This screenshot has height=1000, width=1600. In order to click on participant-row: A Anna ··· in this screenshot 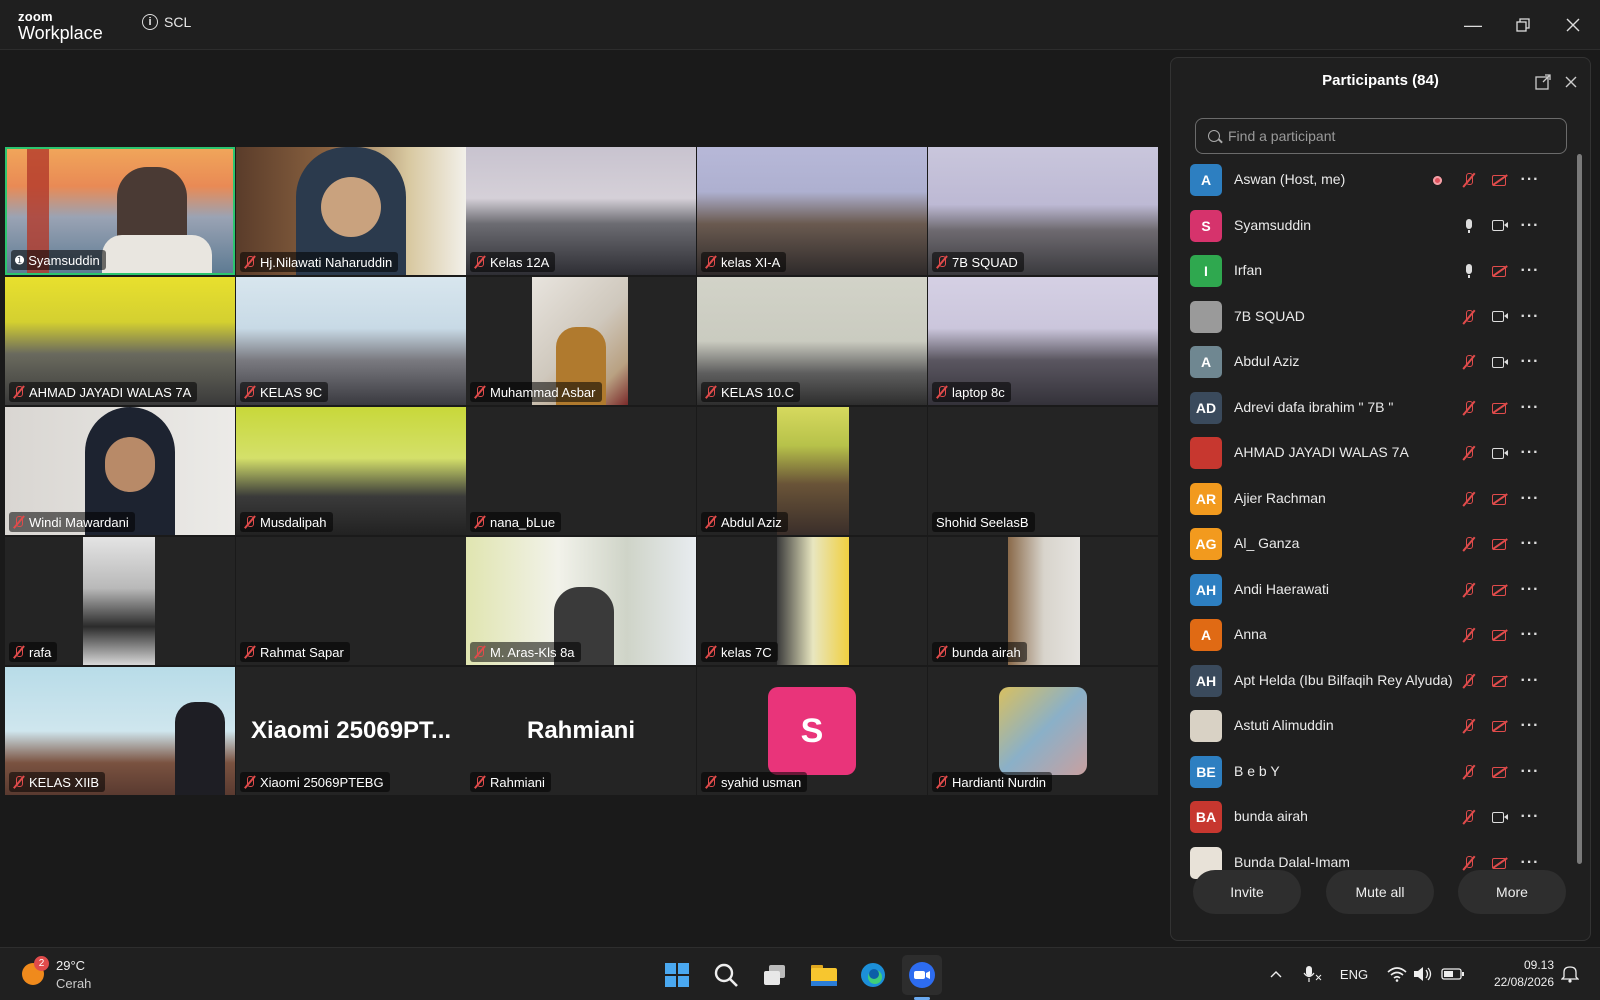, I will do `click(1371, 635)`.